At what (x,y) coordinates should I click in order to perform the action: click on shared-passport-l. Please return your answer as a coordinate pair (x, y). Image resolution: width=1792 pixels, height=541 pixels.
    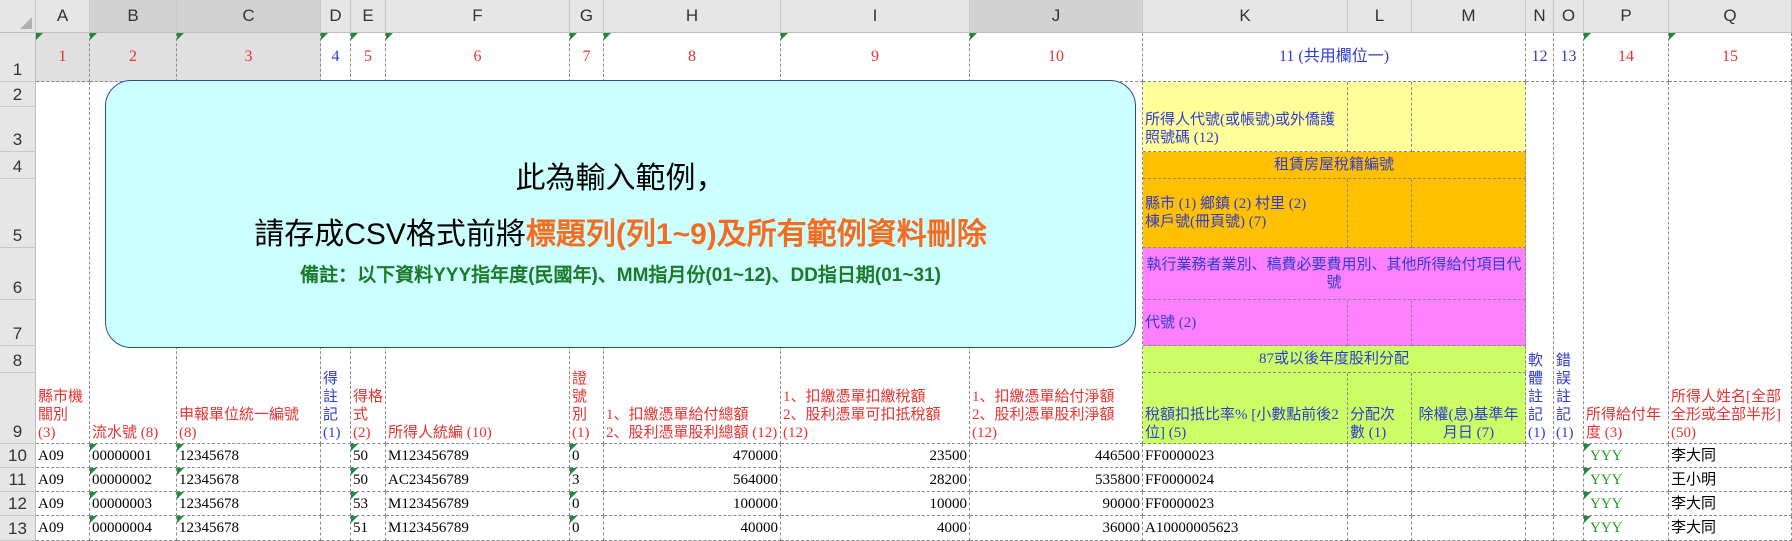
    Looking at the image, I should click on (1380, 117).